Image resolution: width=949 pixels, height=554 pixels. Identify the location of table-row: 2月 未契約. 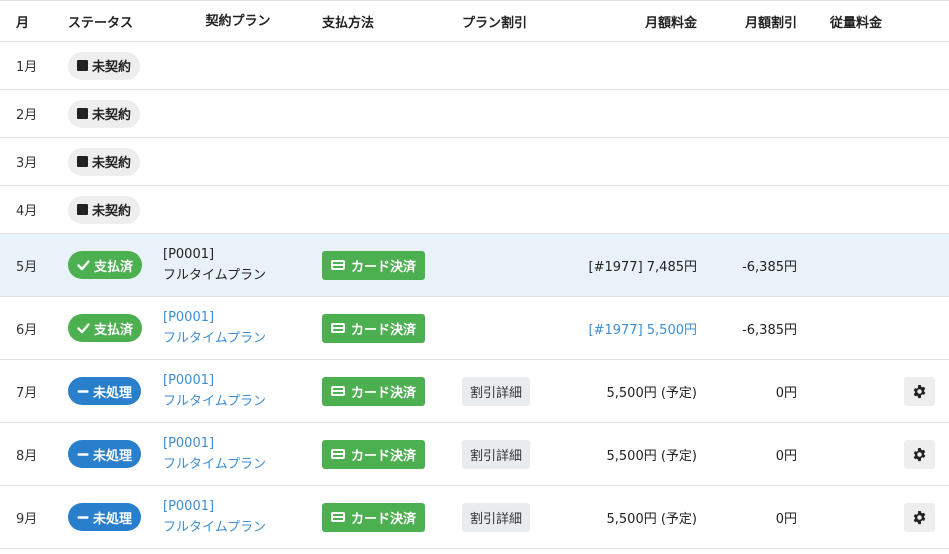
(474, 114).